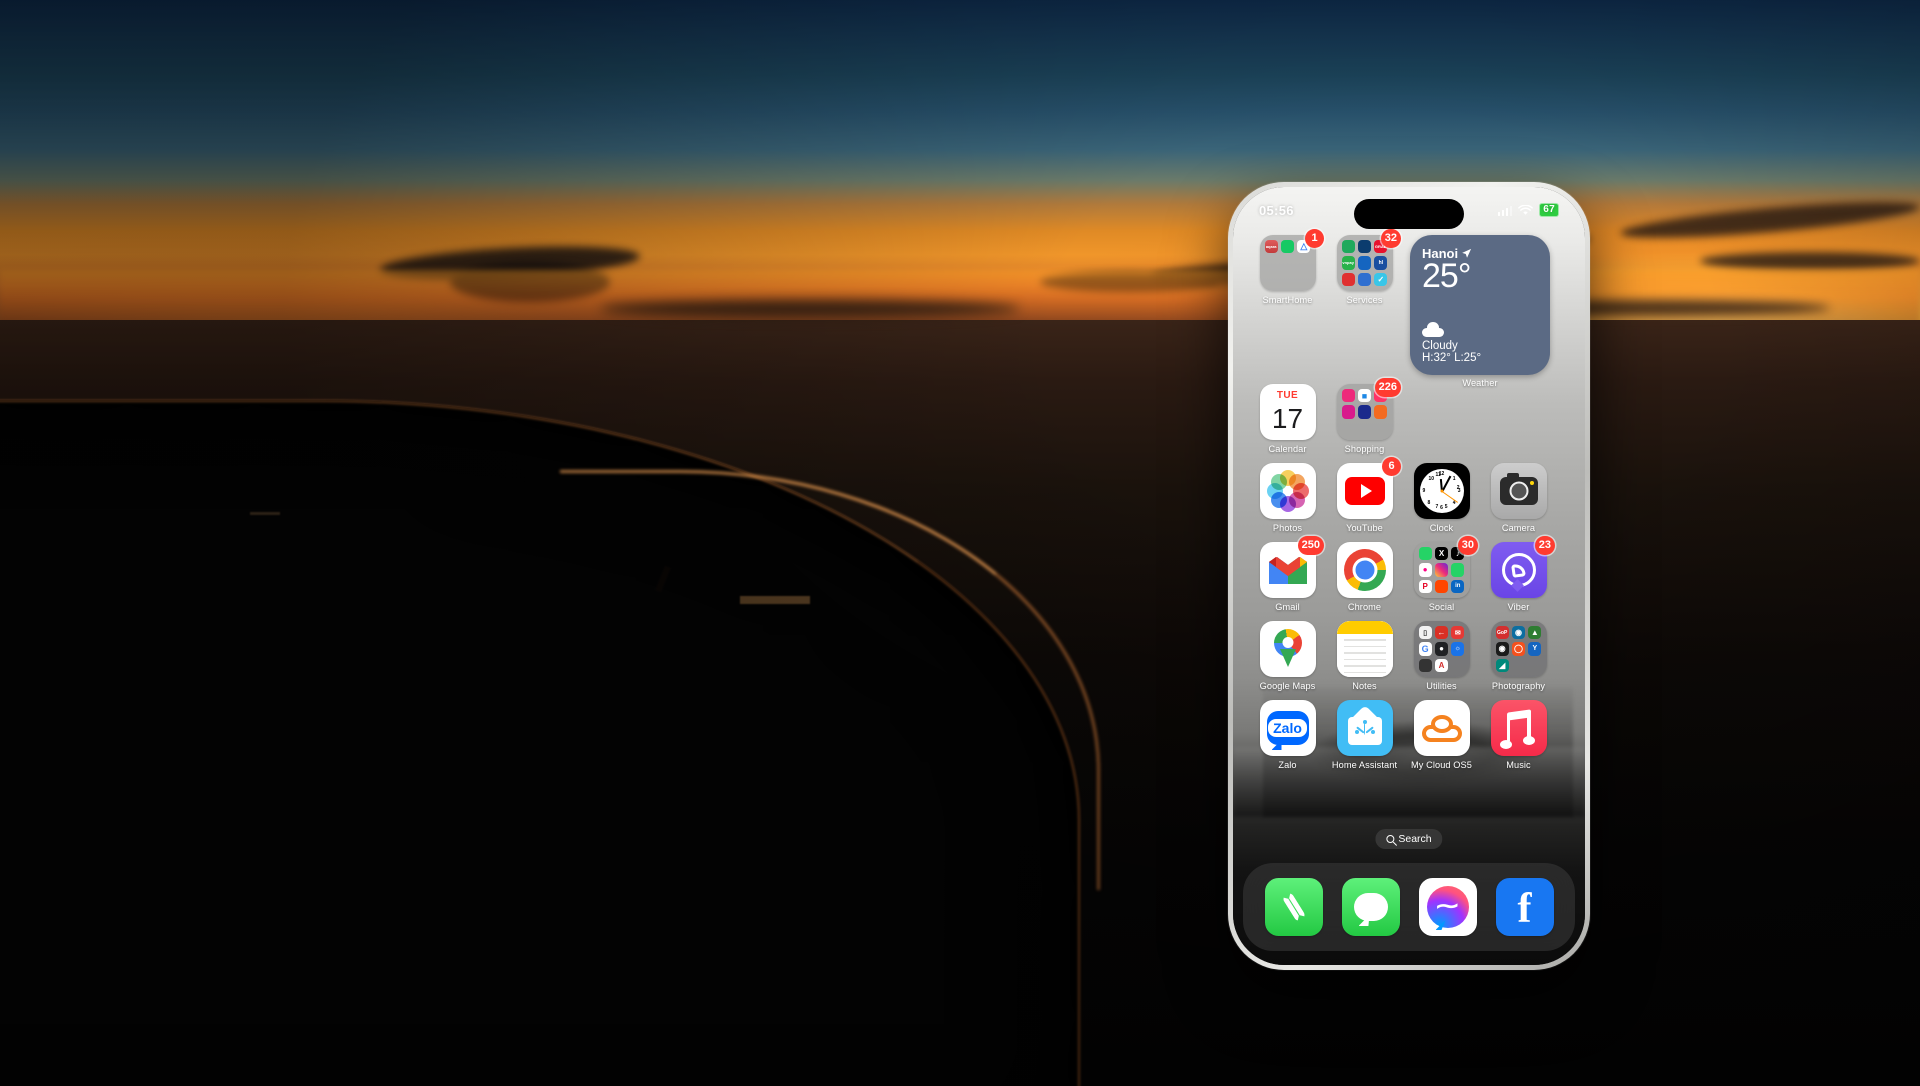 Image resolution: width=1920 pixels, height=1086 pixels. Describe the element at coordinates (1314, 238) in the screenshot. I see `notification-badge: 1` at that location.